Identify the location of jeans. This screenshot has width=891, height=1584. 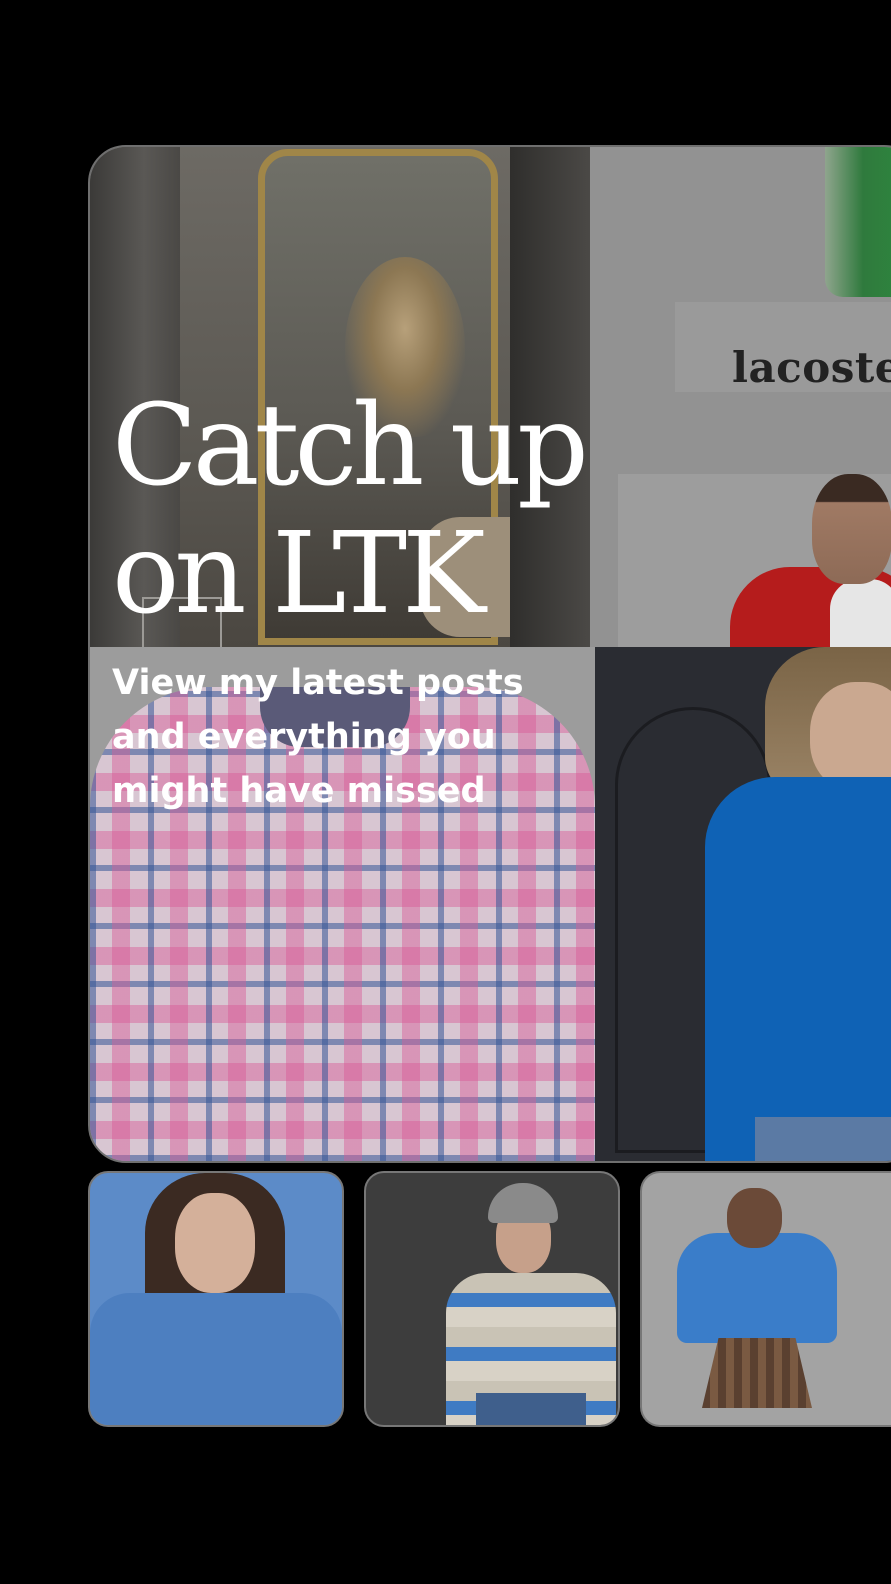
(823, 1139).